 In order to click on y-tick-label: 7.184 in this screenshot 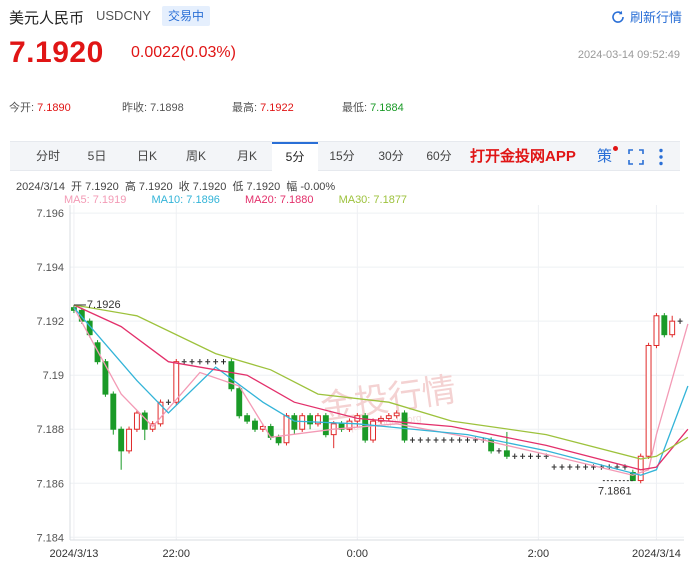, I will do `click(50, 538)`.